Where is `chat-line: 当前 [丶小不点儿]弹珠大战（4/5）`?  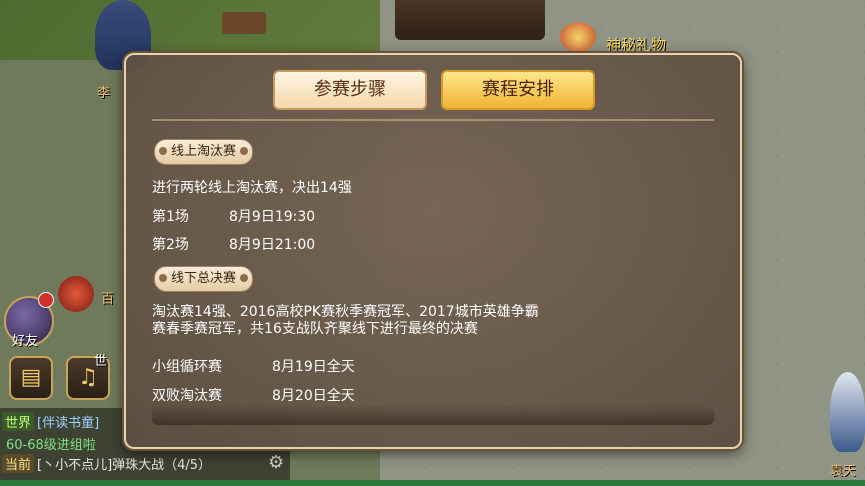
chat-line: 当前 [丶小不点儿]弹珠大战（4/5） is located at coordinates (106, 463).